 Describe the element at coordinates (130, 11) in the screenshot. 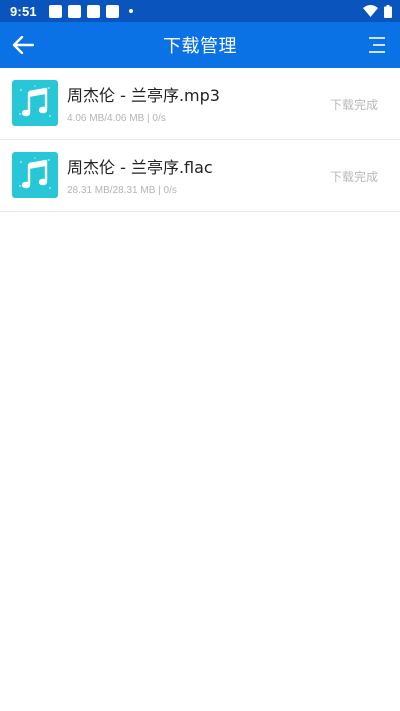

I see `notification-dot-icon` at that location.